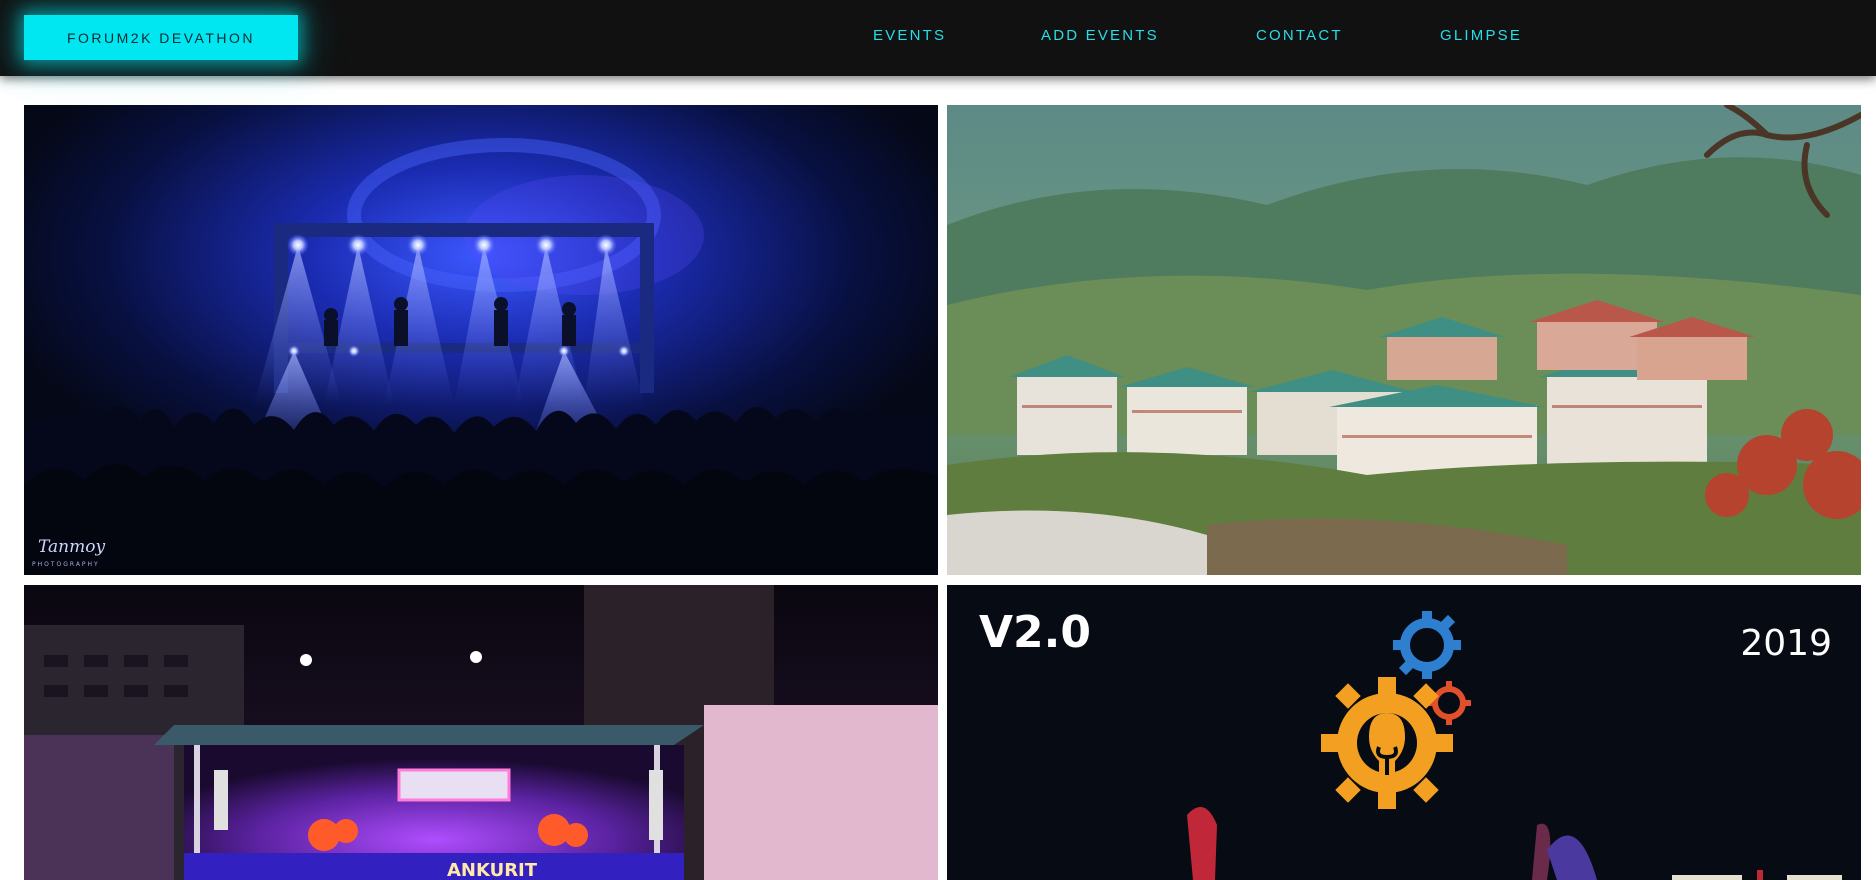 The width and height of the screenshot is (1876, 880). What do you see at coordinates (1035, 632) in the screenshot?
I see `poster-version-text: V2.0` at bounding box center [1035, 632].